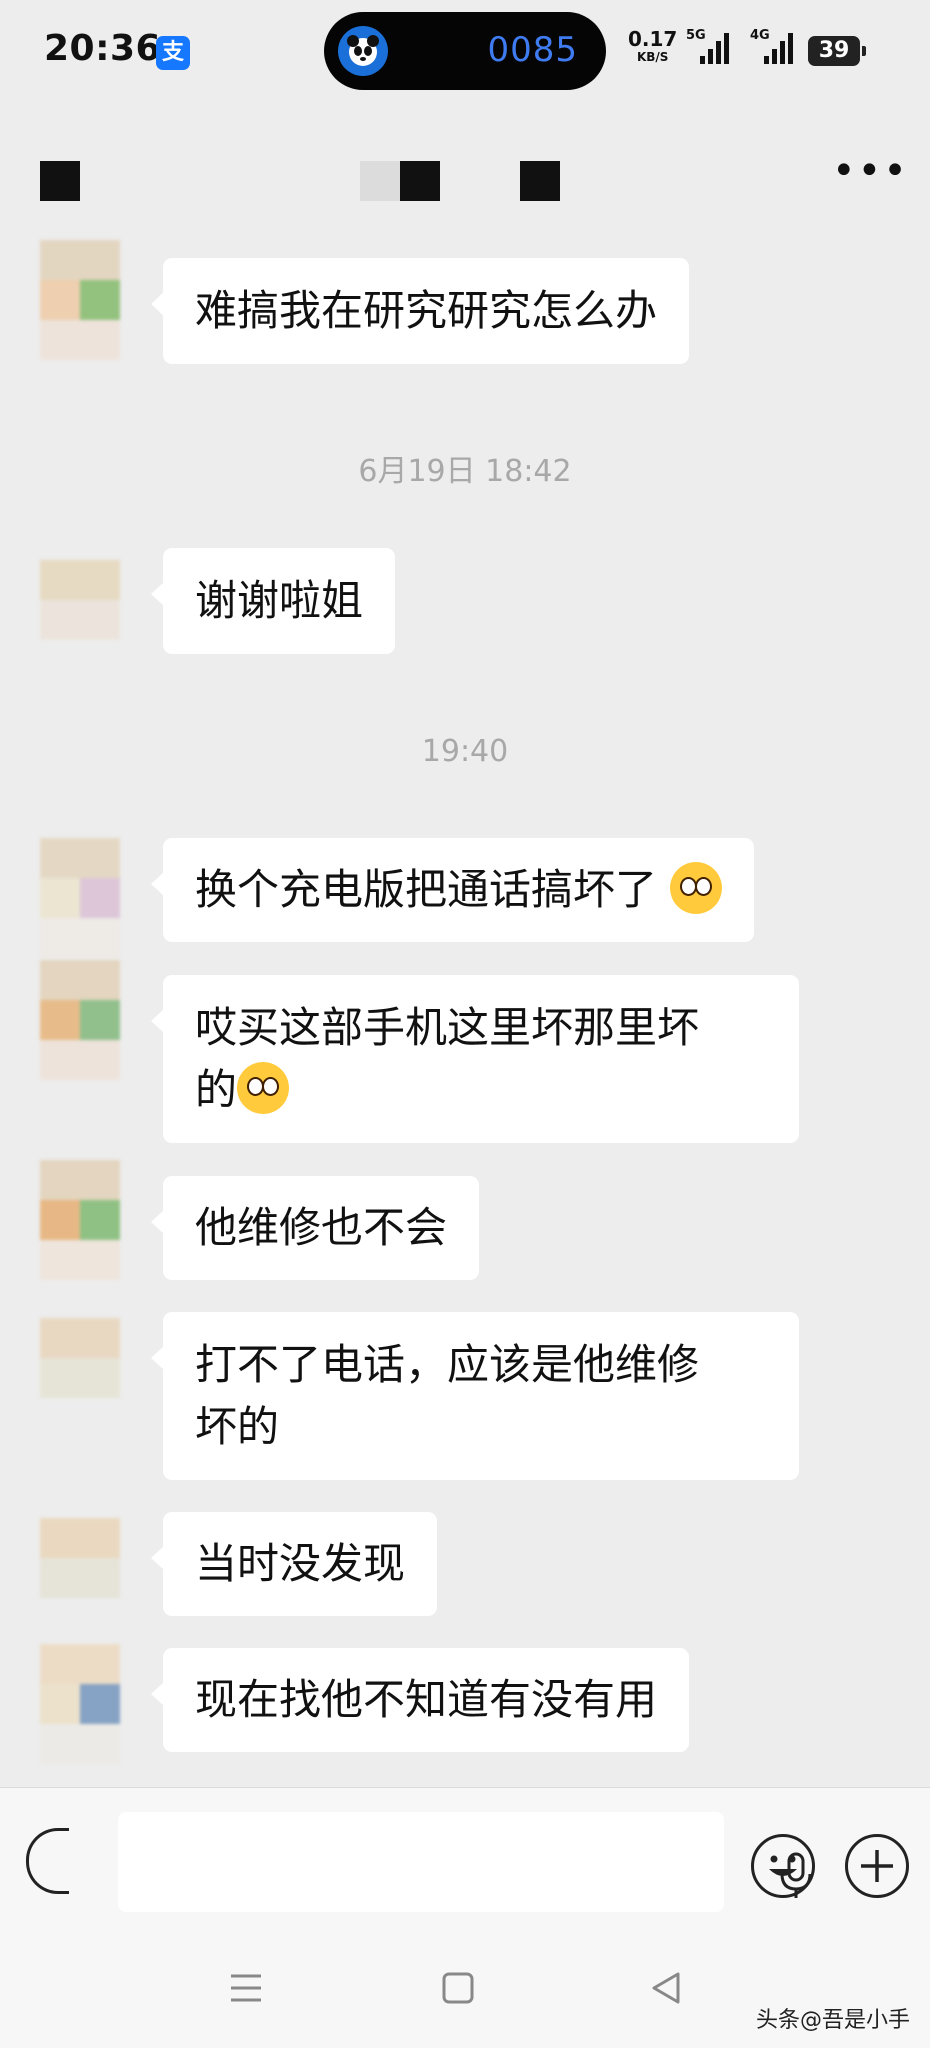 The image size is (930, 2048). What do you see at coordinates (709, 49) in the screenshot?
I see `signal-5g-icon: 5G` at bounding box center [709, 49].